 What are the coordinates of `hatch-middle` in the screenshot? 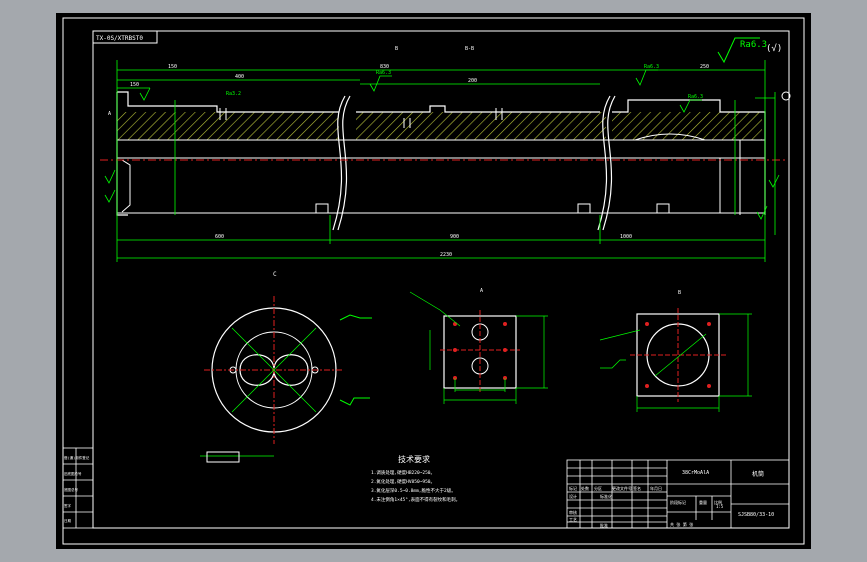 It's located at (481, 126).